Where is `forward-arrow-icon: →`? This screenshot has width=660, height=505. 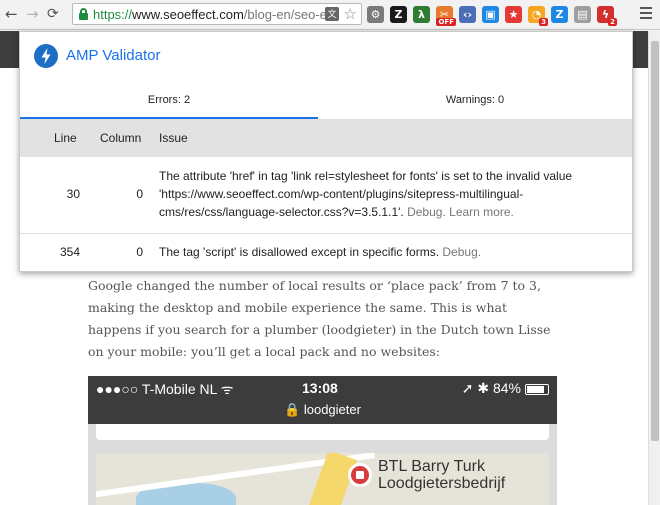 forward-arrow-icon: → is located at coordinates (32, 14).